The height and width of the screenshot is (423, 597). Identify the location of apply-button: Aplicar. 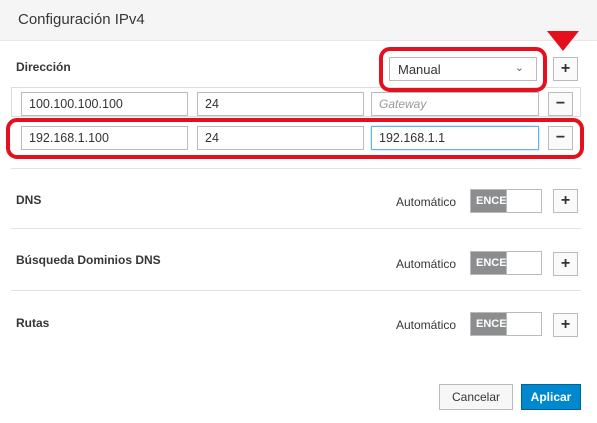
(551, 397).